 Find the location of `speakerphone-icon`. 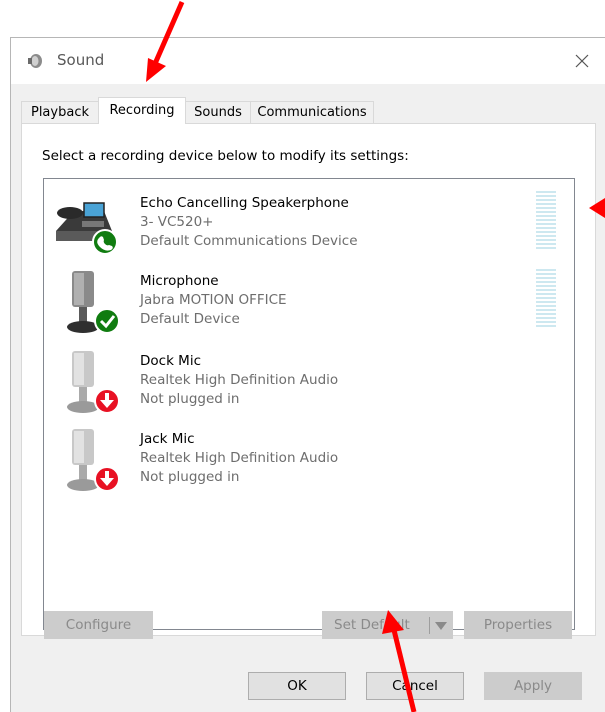

speakerphone-icon is located at coordinates (87, 228).